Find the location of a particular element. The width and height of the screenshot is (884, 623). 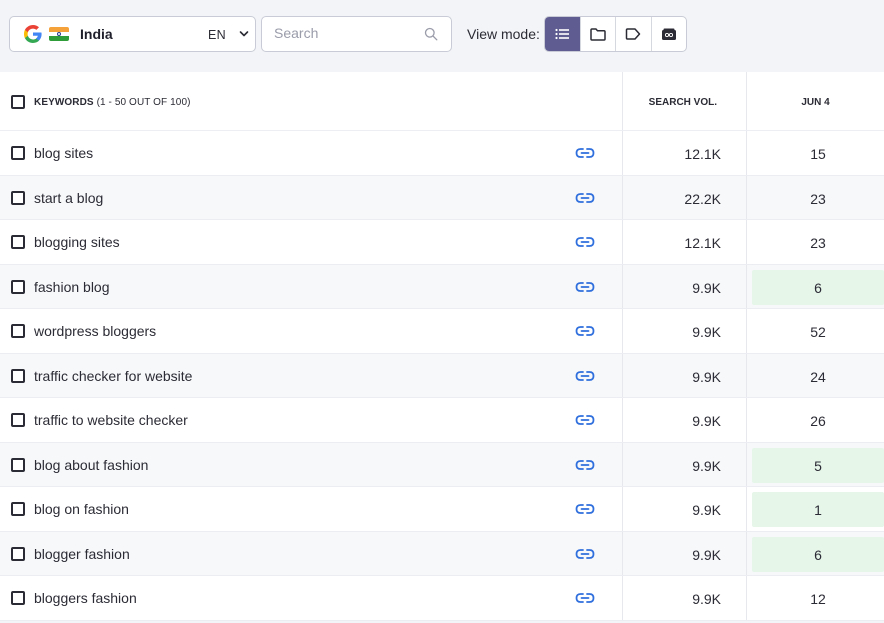

keyword-text: blog on fashion is located at coordinates (81, 509).